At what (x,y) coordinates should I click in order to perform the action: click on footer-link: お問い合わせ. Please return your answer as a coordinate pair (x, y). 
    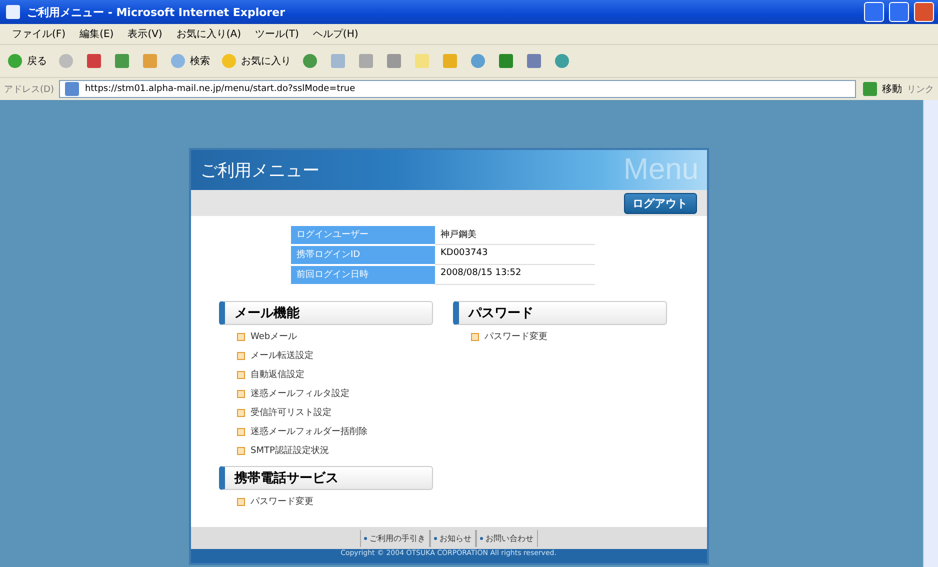
    Looking at the image, I should click on (507, 538).